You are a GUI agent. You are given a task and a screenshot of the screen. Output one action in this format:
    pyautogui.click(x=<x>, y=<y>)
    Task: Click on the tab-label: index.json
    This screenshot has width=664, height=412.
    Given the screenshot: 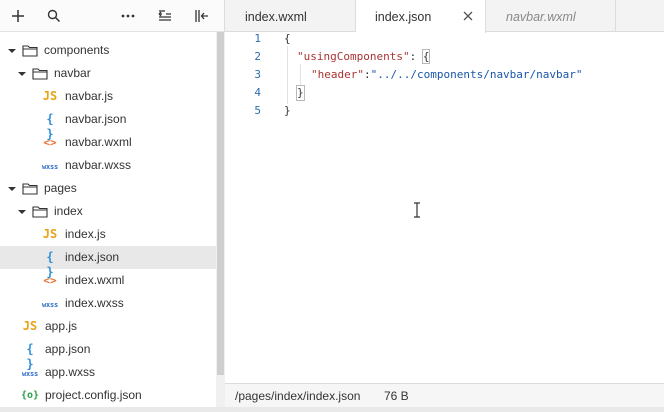 What is the action you would take?
    pyautogui.click(x=403, y=17)
    